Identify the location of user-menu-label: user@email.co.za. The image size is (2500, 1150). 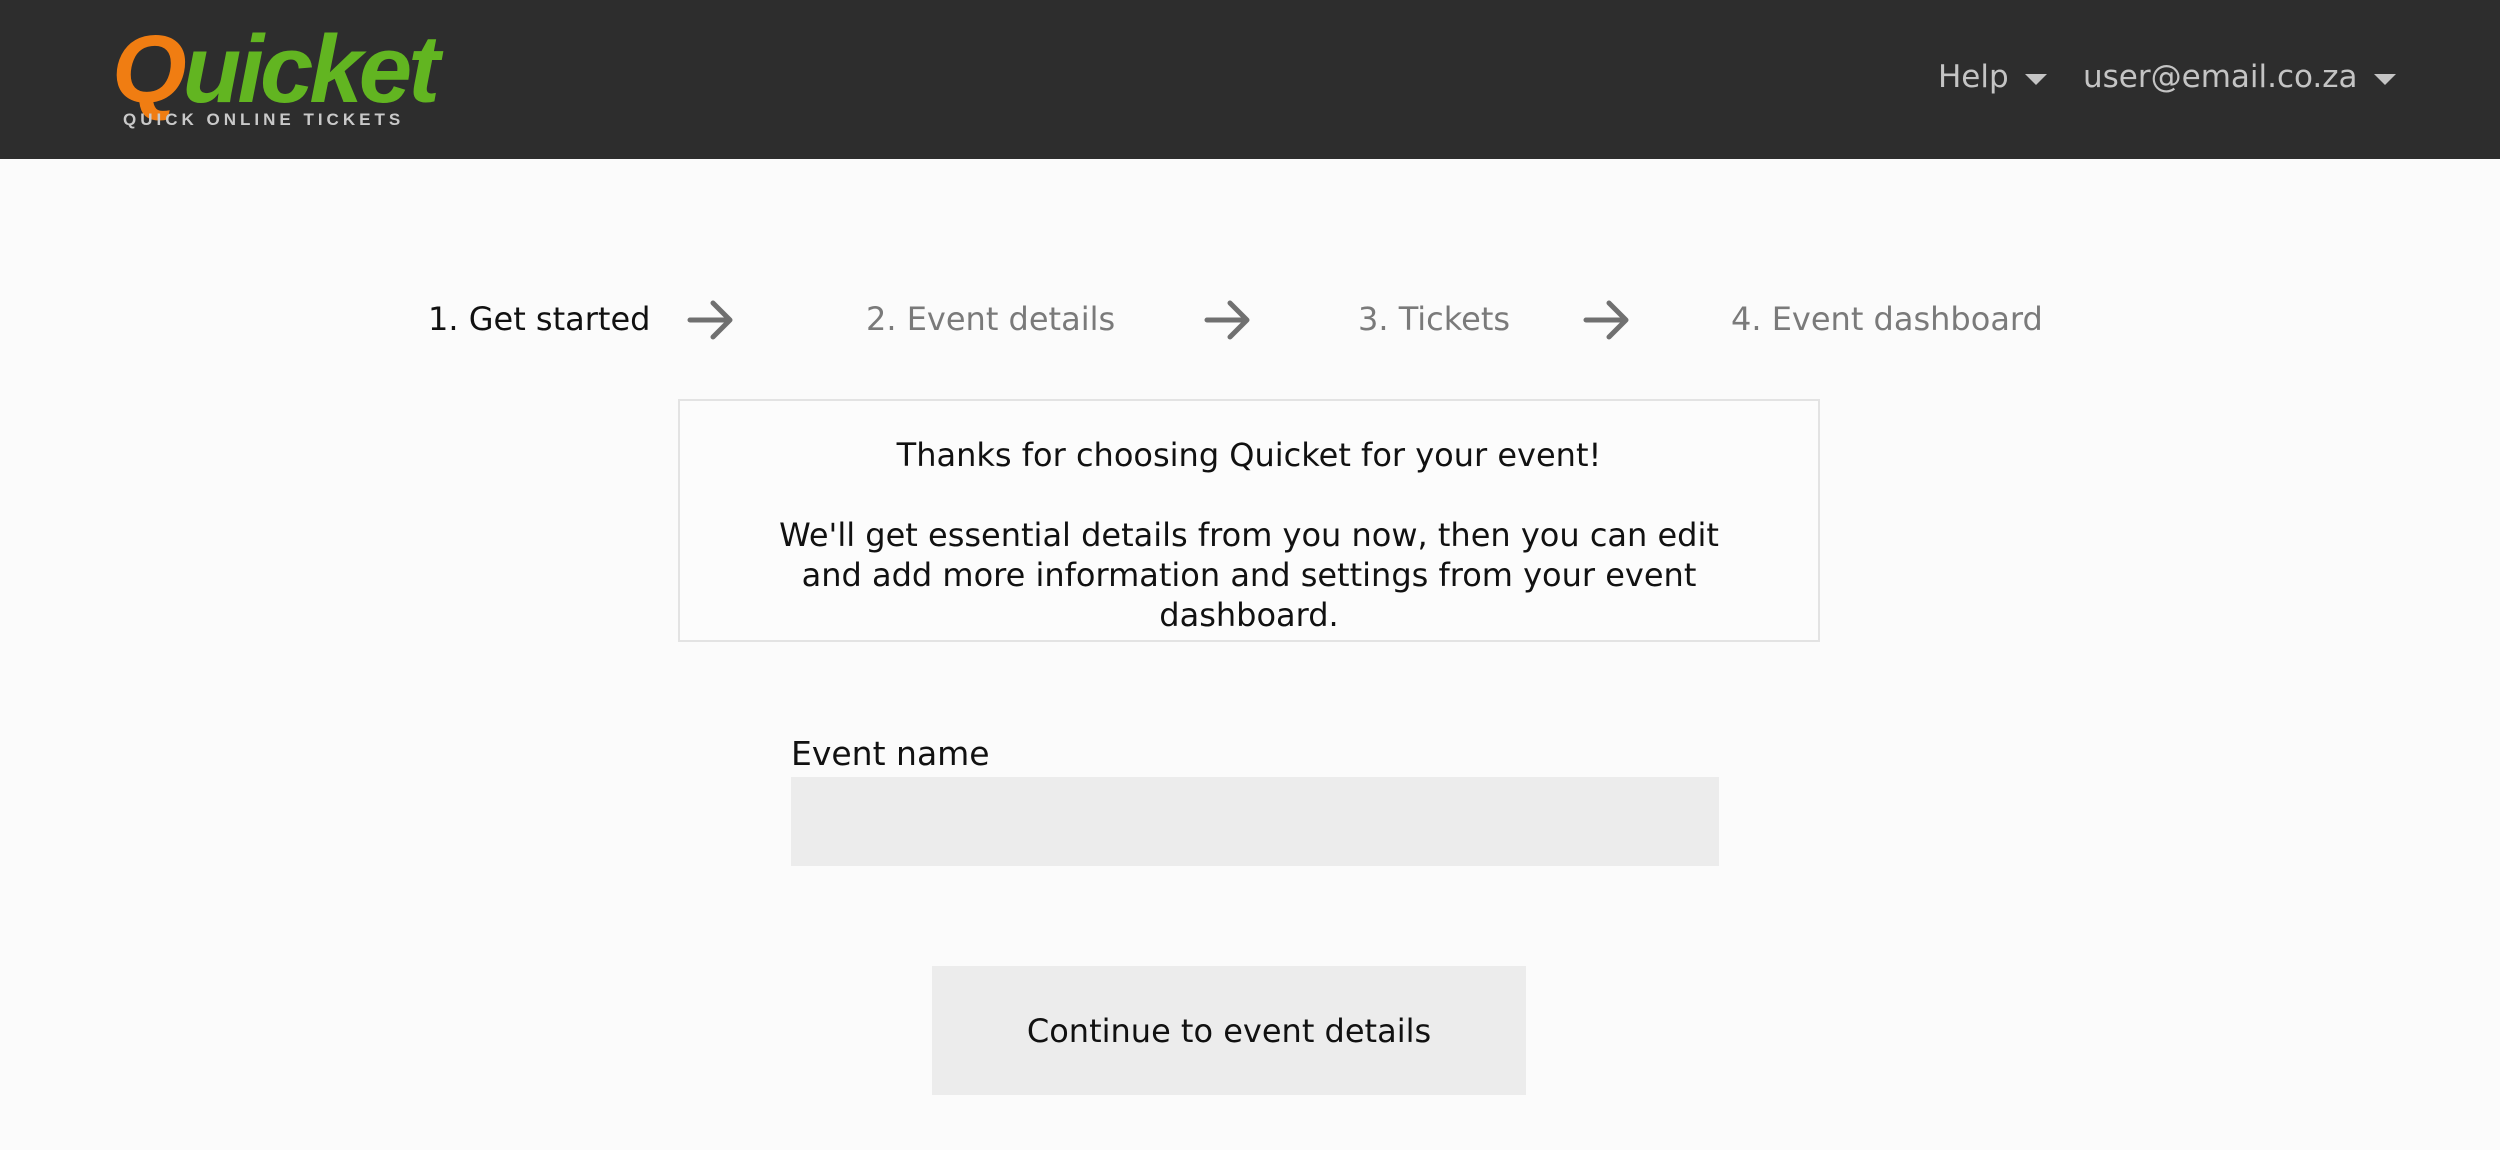
(2220, 77).